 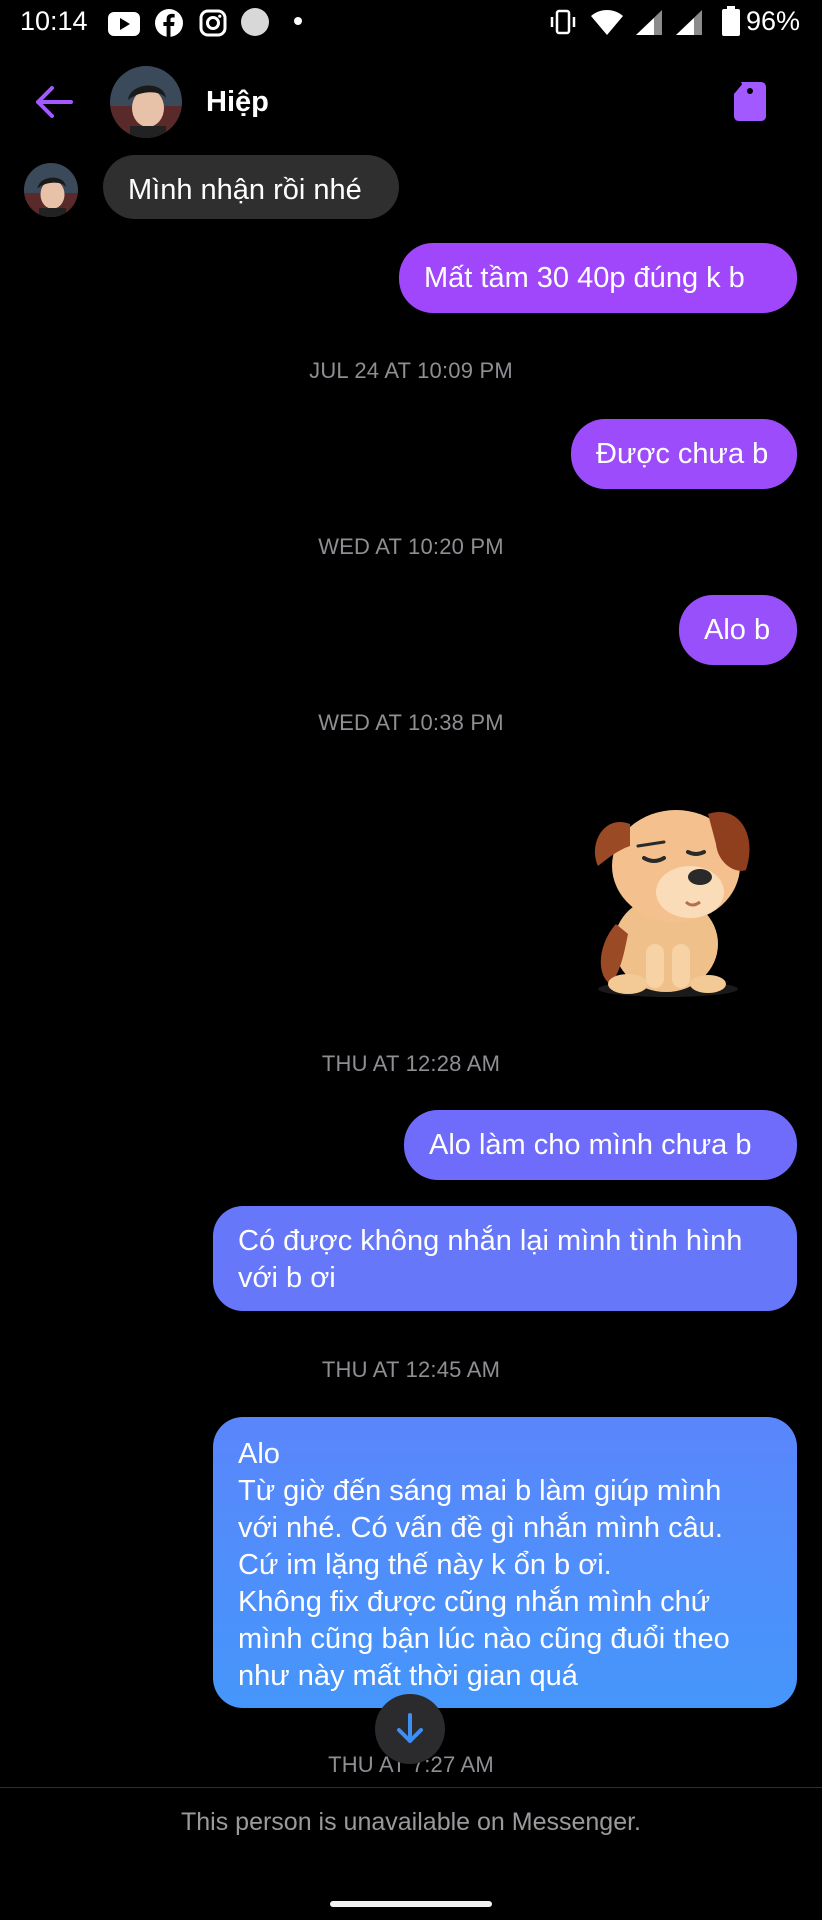 I want to click on message-line: Từ giờ đến sáng mai b làm giúp mình, so click(x=480, y=1491).